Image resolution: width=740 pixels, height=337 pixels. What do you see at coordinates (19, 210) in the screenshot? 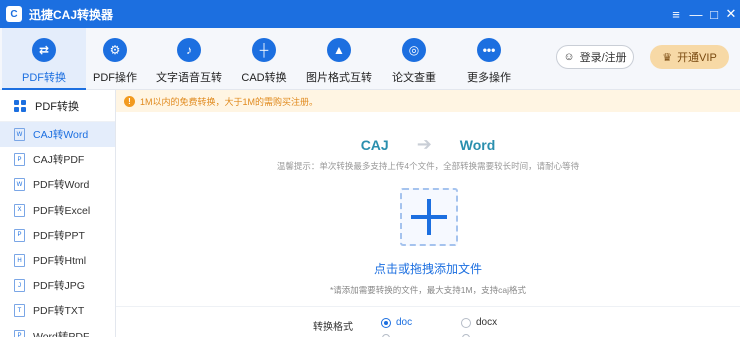
I see `file-icon: X` at bounding box center [19, 210].